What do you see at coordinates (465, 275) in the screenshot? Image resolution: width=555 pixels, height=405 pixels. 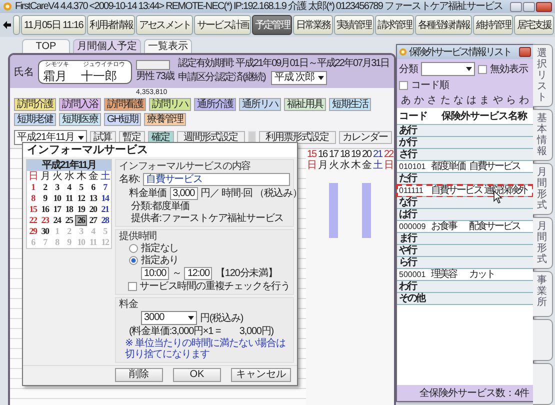 I see `list-row: 500001 理美容 カット` at bounding box center [465, 275].